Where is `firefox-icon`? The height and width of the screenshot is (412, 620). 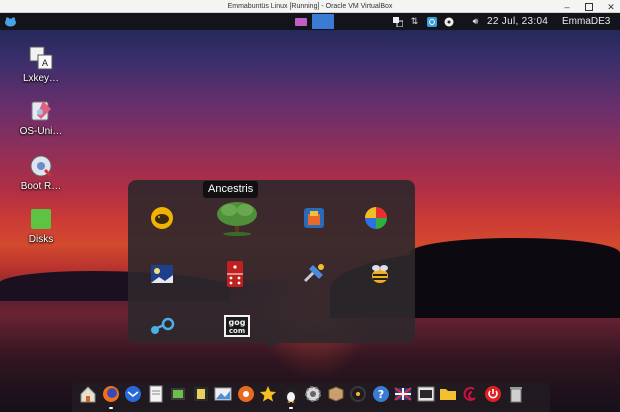
firefox-icon is located at coordinates (111, 396).